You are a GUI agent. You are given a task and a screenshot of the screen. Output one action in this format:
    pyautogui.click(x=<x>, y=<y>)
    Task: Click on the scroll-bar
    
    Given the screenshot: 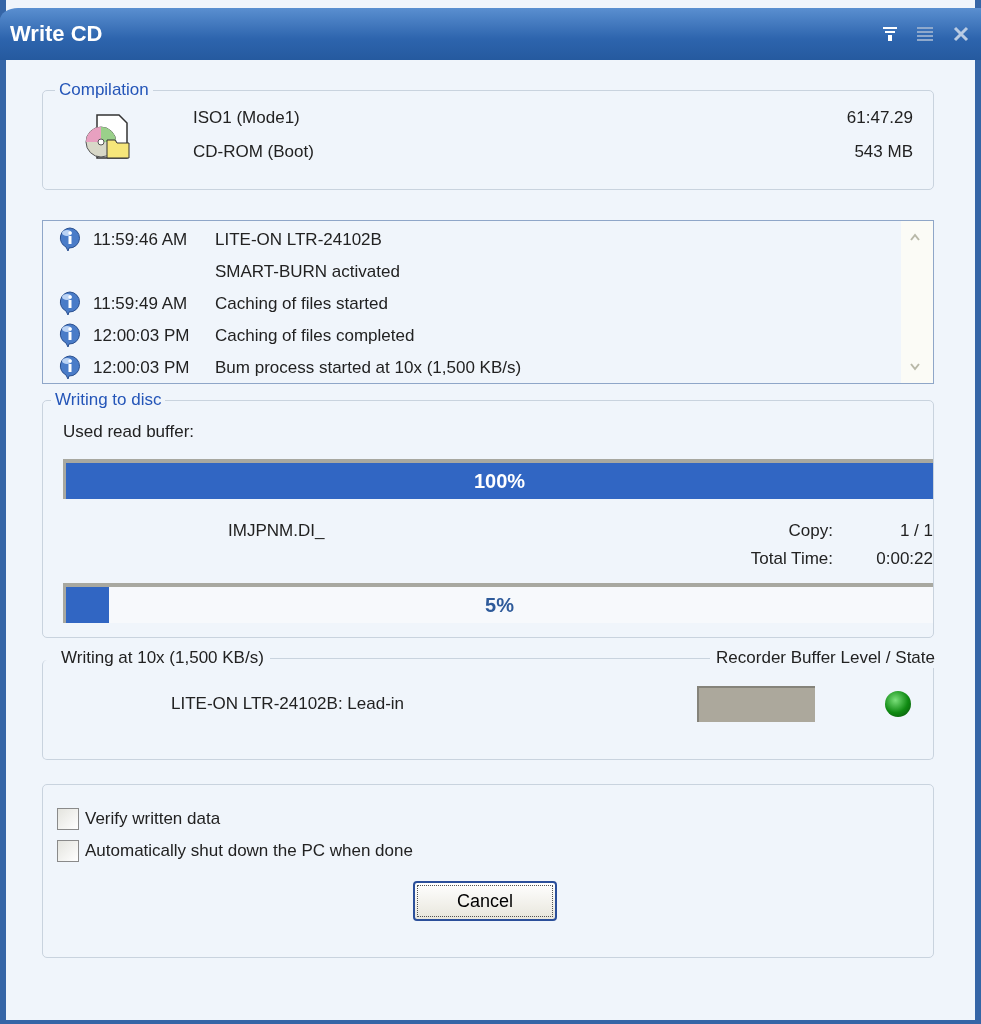 What is the action you would take?
    pyautogui.click(x=917, y=302)
    